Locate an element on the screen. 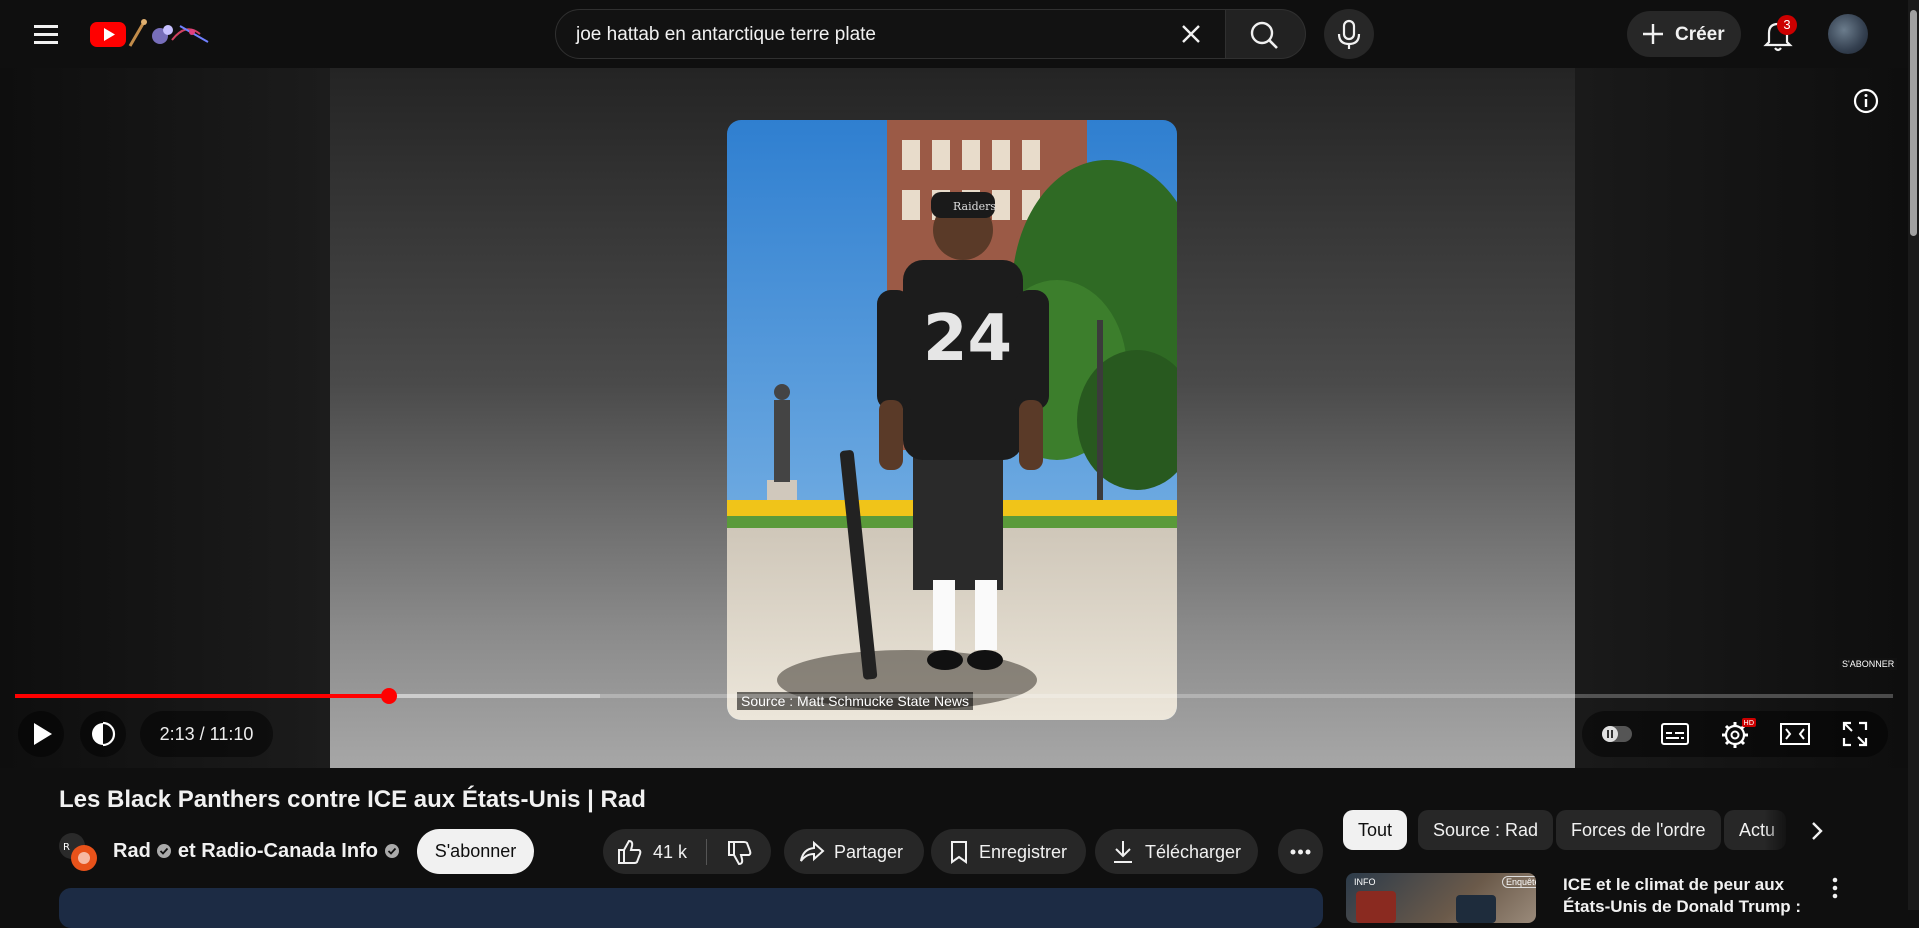  channel-name-radio-canada: Radio-Canada Info is located at coordinates (289, 851).